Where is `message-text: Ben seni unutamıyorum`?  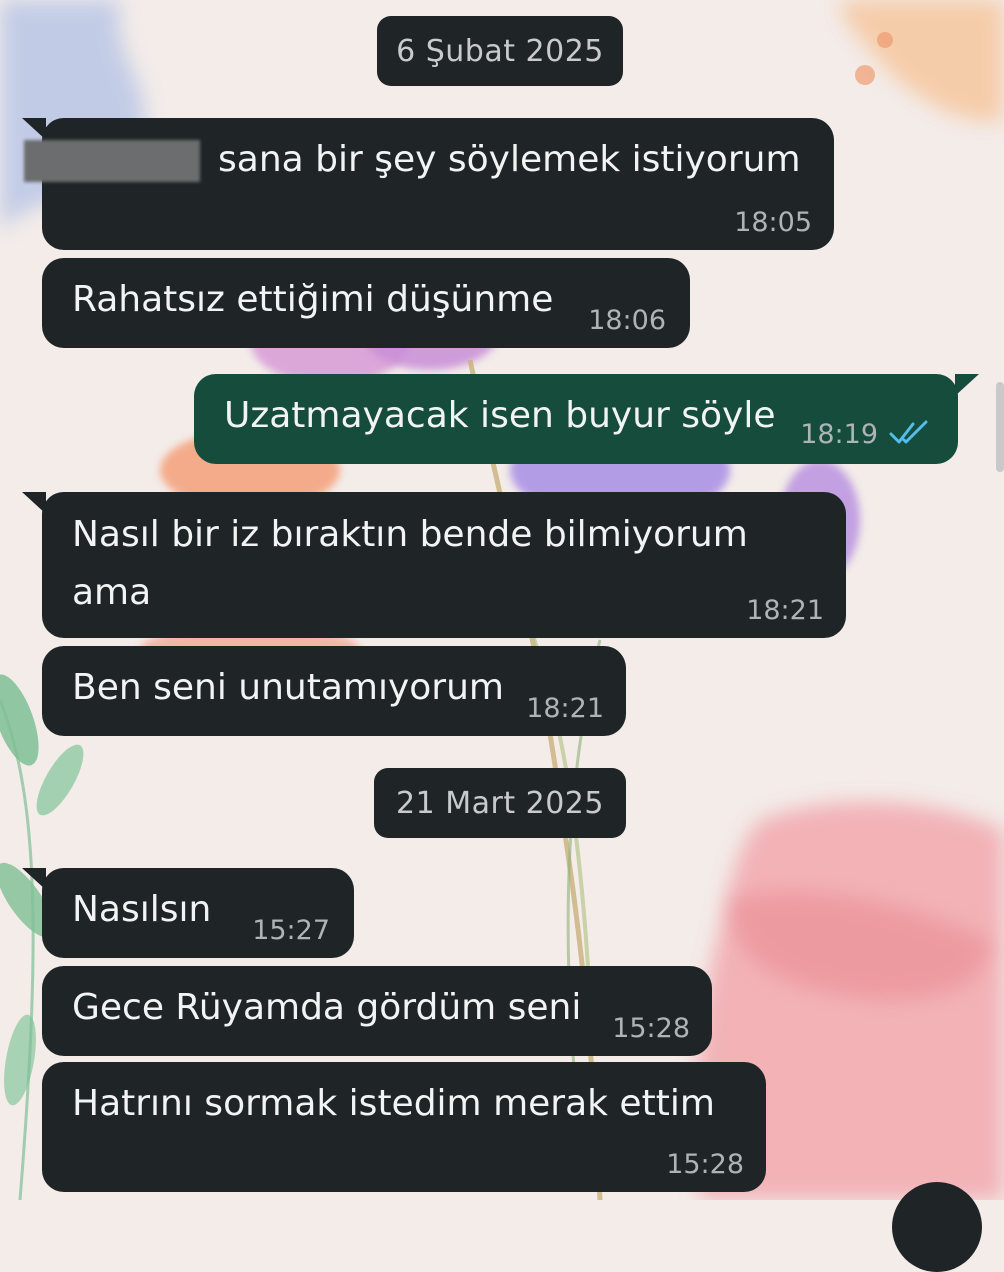
message-text: Ben seni unutamıyorum is located at coordinates (288, 687).